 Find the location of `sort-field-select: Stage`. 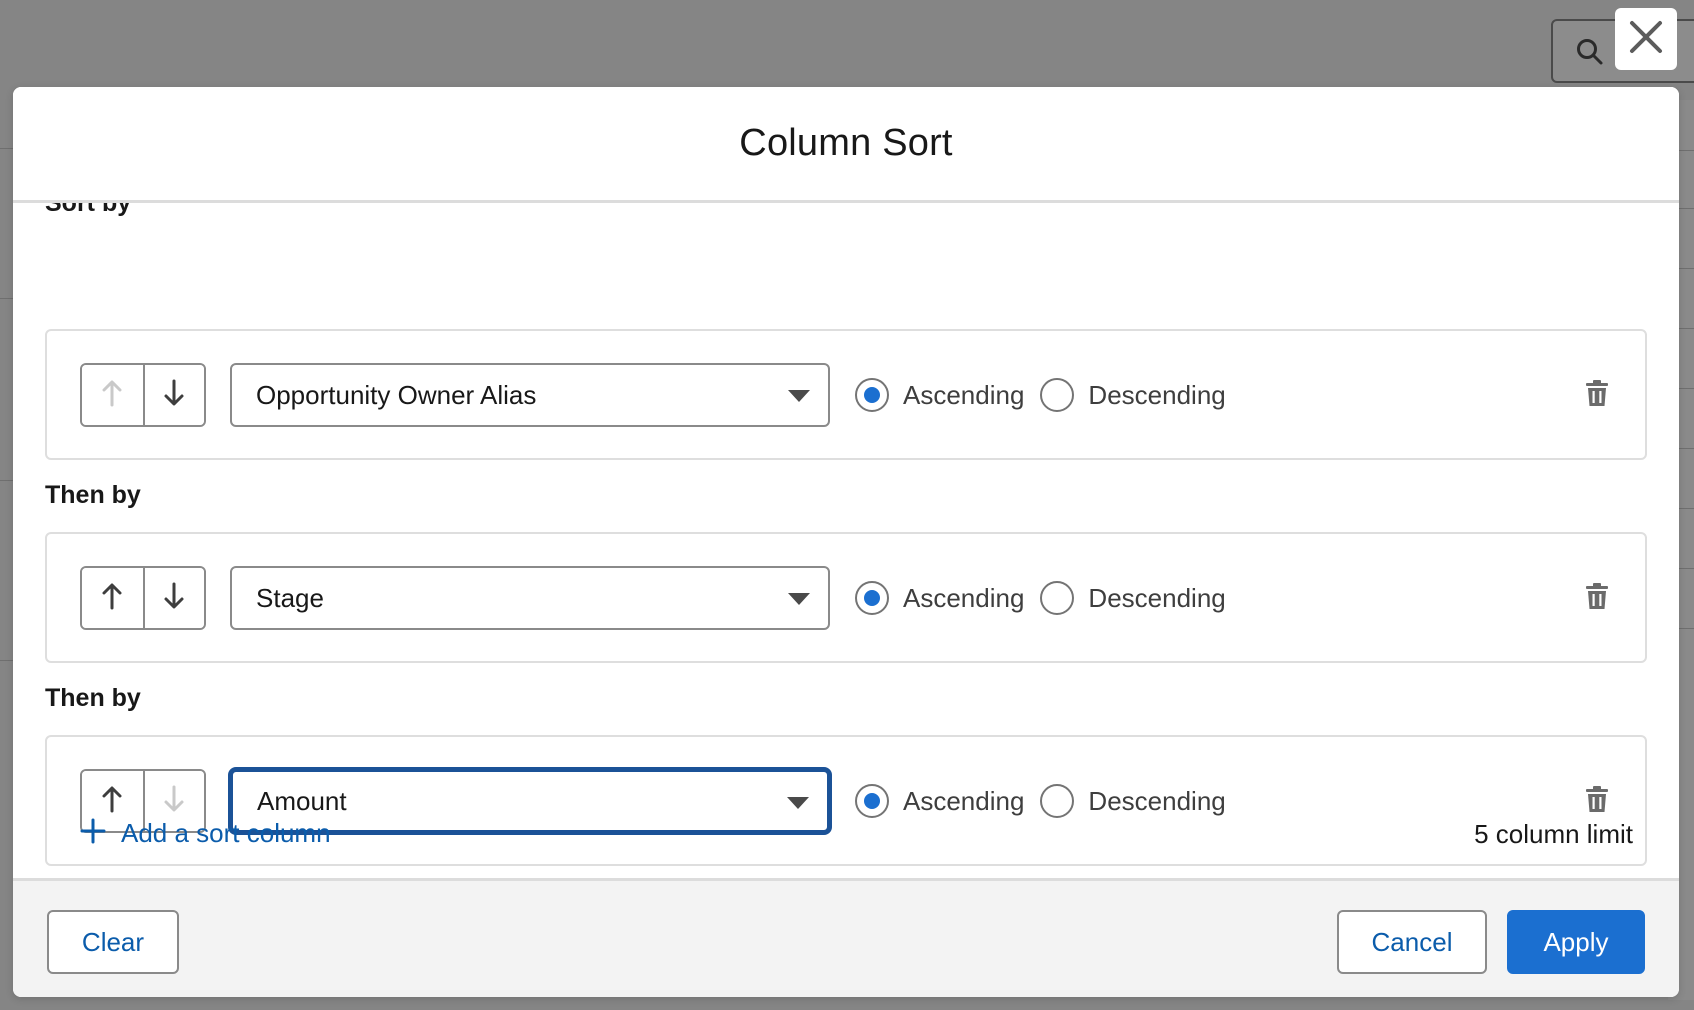

sort-field-select: Stage is located at coordinates (530, 598).